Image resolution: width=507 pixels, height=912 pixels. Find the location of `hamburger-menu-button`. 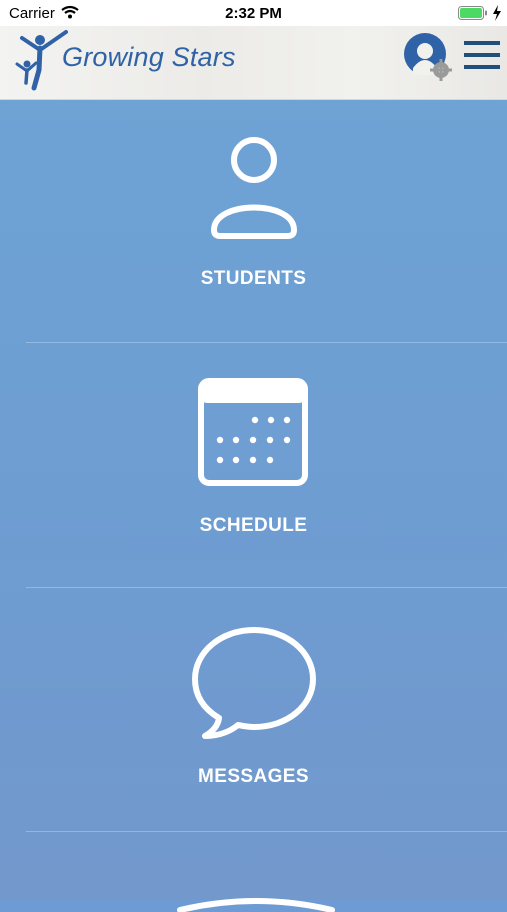

hamburger-menu-button is located at coordinates (482, 55).